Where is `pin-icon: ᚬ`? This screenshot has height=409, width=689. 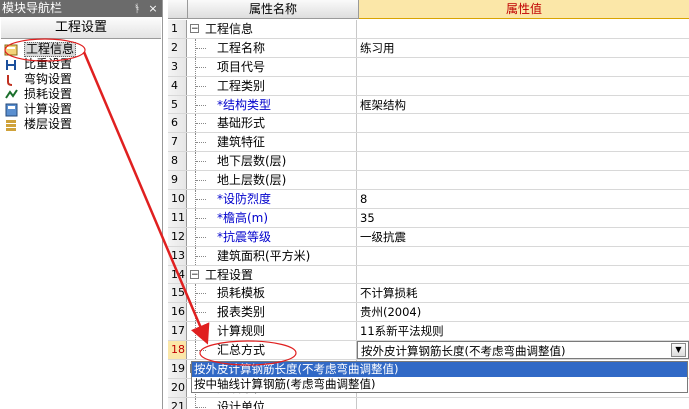 pin-icon: ᚬ is located at coordinates (137, 8).